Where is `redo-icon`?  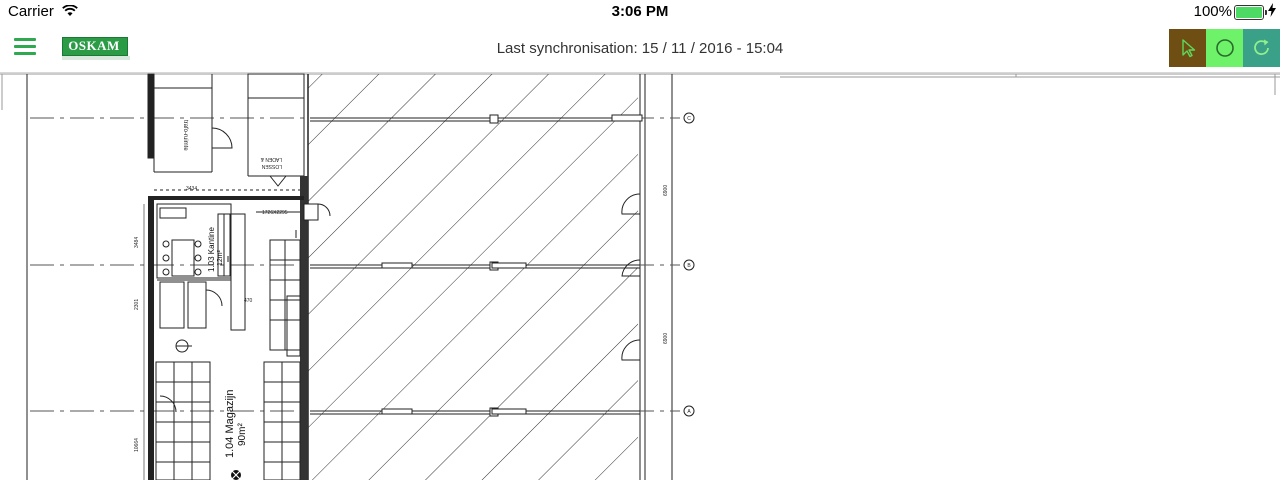 redo-icon is located at coordinates (1261, 47).